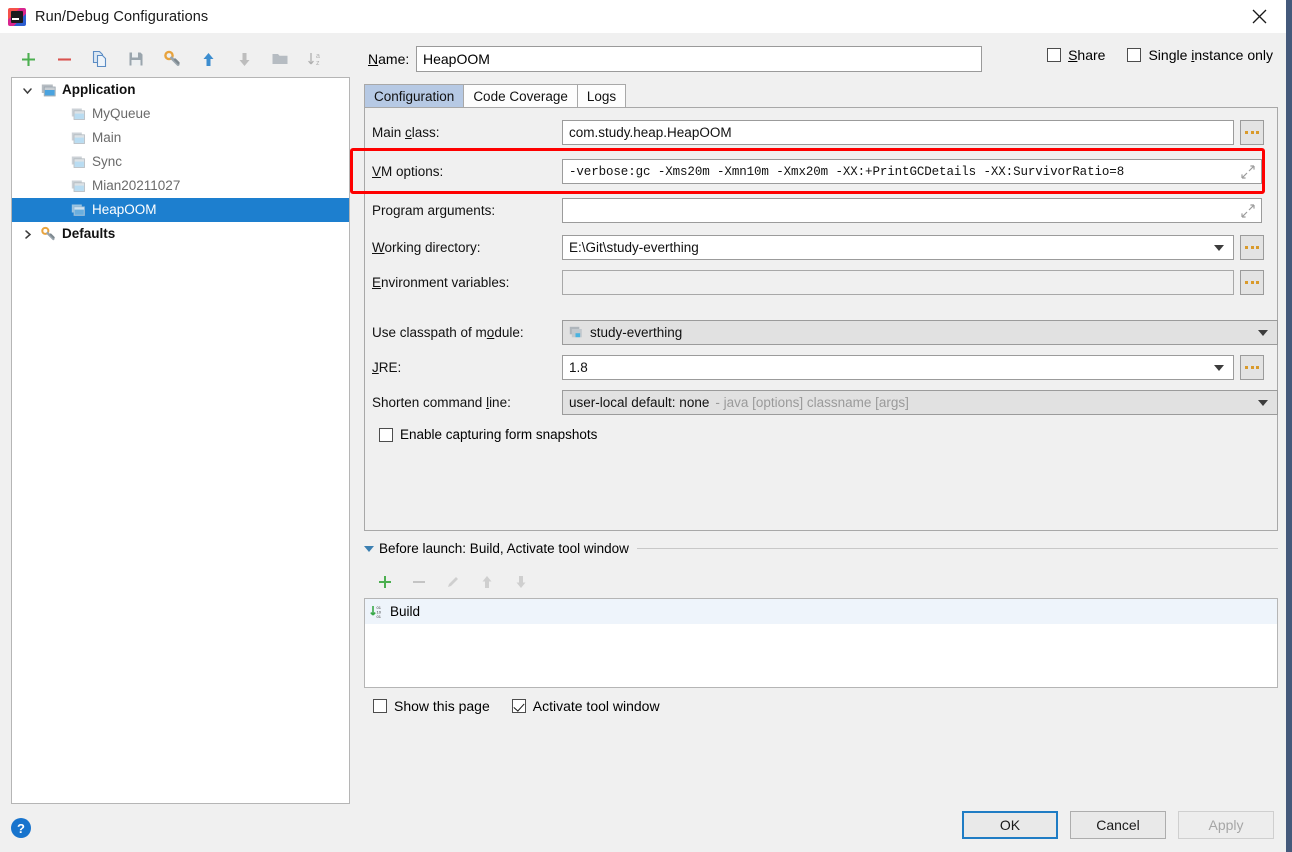 The image size is (1292, 852). What do you see at coordinates (812, 402) in the screenshot?
I see `shorten-command-line-hint: - java [options] classname [args]` at bounding box center [812, 402].